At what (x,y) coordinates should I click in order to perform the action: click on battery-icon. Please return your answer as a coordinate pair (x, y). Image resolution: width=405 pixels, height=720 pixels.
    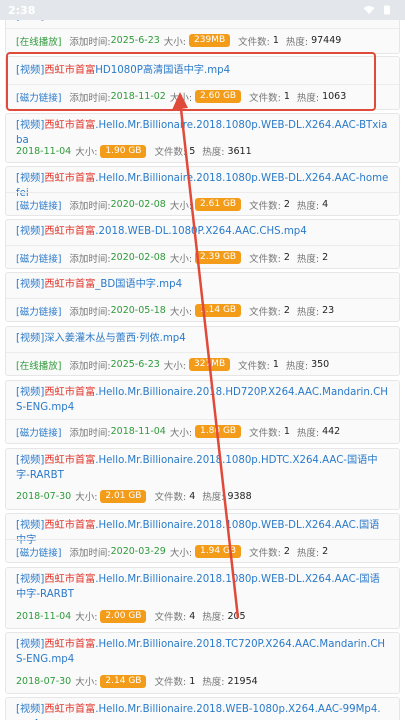
    Looking at the image, I should click on (387, 10).